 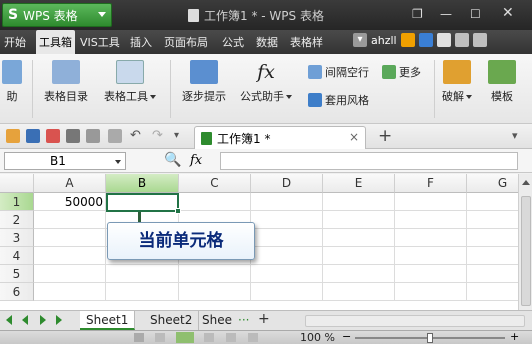 What do you see at coordinates (425, 40) in the screenshot?
I see `skin-icon` at bounding box center [425, 40].